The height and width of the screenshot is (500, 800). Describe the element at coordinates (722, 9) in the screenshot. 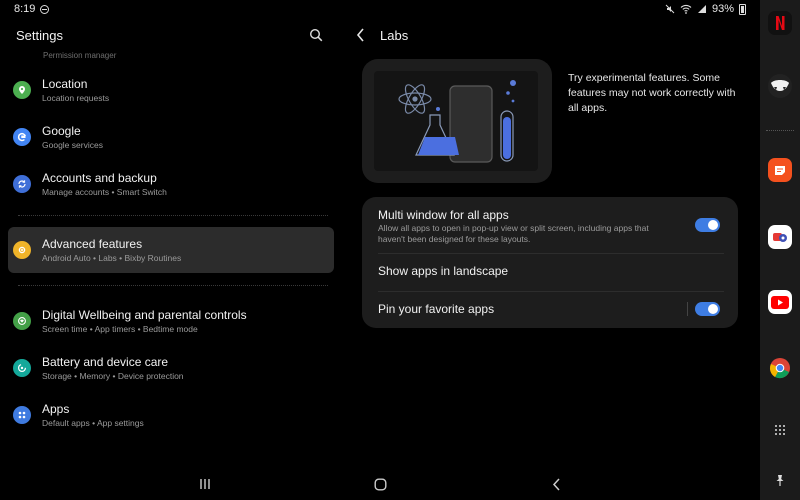

I see `battery-percent: 93%` at that location.